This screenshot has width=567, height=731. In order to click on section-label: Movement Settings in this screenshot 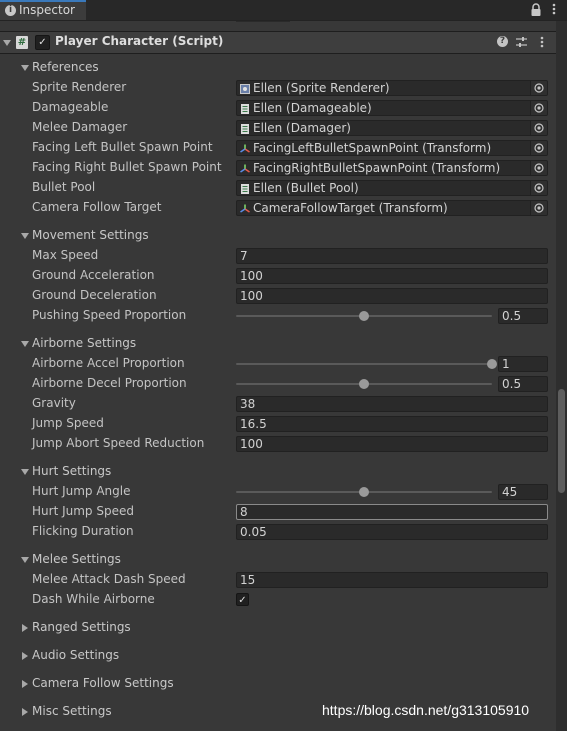, I will do `click(90, 235)`.